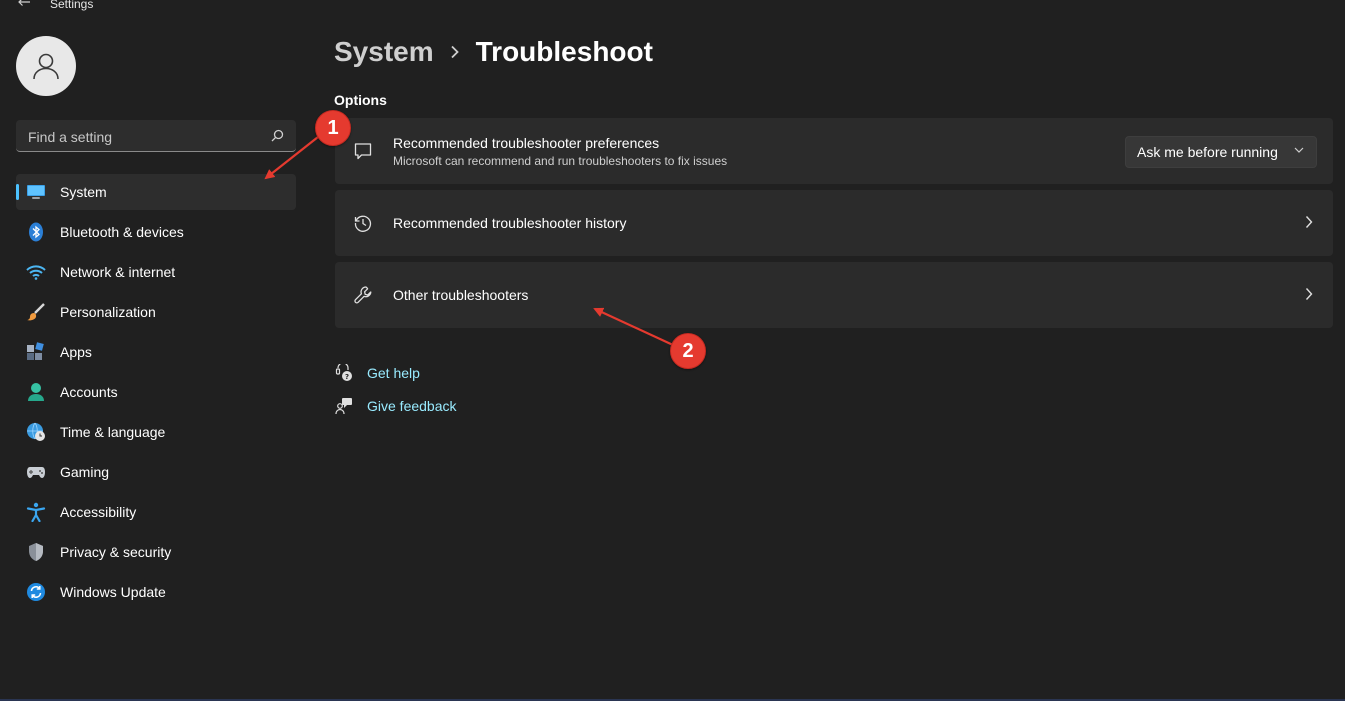 The image size is (1345, 701). What do you see at coordinates (564, 51) in the screenshot?
I see `page-title: Troubleshoot` at bounding box center [564, 51].